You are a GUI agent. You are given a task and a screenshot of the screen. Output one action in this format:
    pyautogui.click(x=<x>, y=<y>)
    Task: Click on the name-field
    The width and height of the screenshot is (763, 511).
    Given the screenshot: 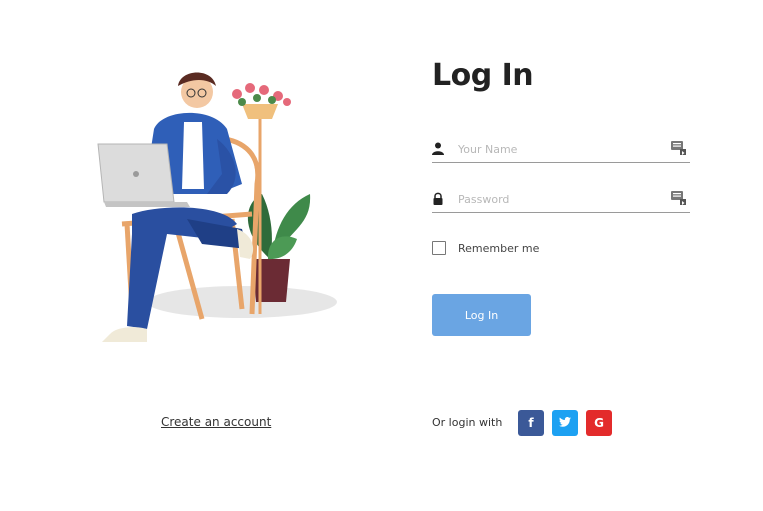 What is the action you would take?
    pyautogui.click(x=561, y=150)
    